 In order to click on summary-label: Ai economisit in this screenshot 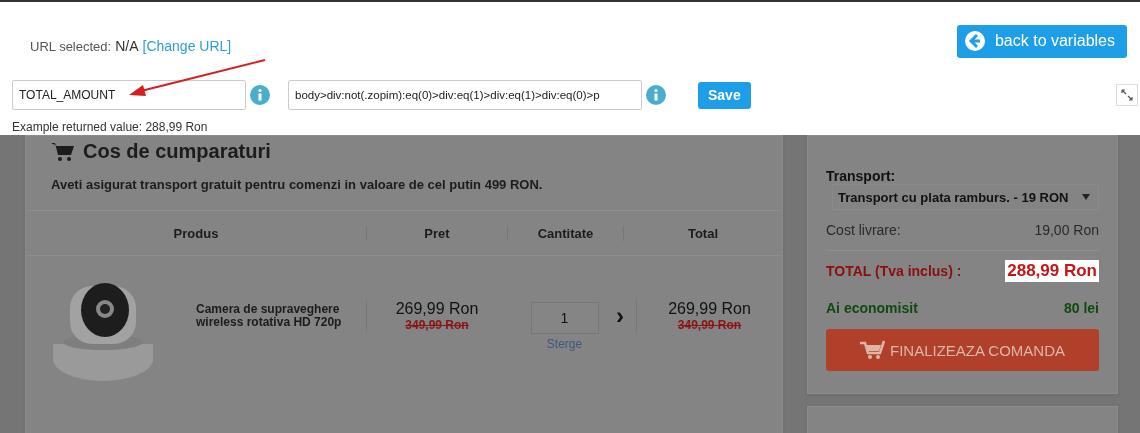, I will do `click(872, 308)`.